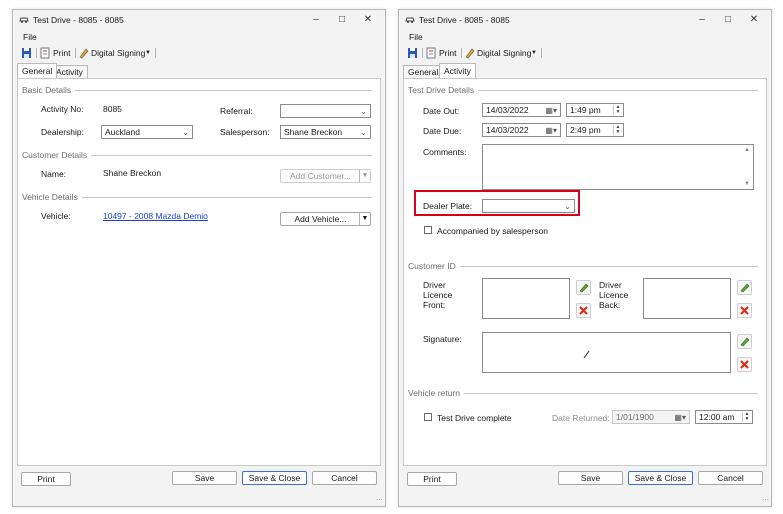 The image size is (783, 514). What do you see at coordinates (428, 230) in the screenshot?
I see `accompanied-checkbox` at bounding box center [428, 230].